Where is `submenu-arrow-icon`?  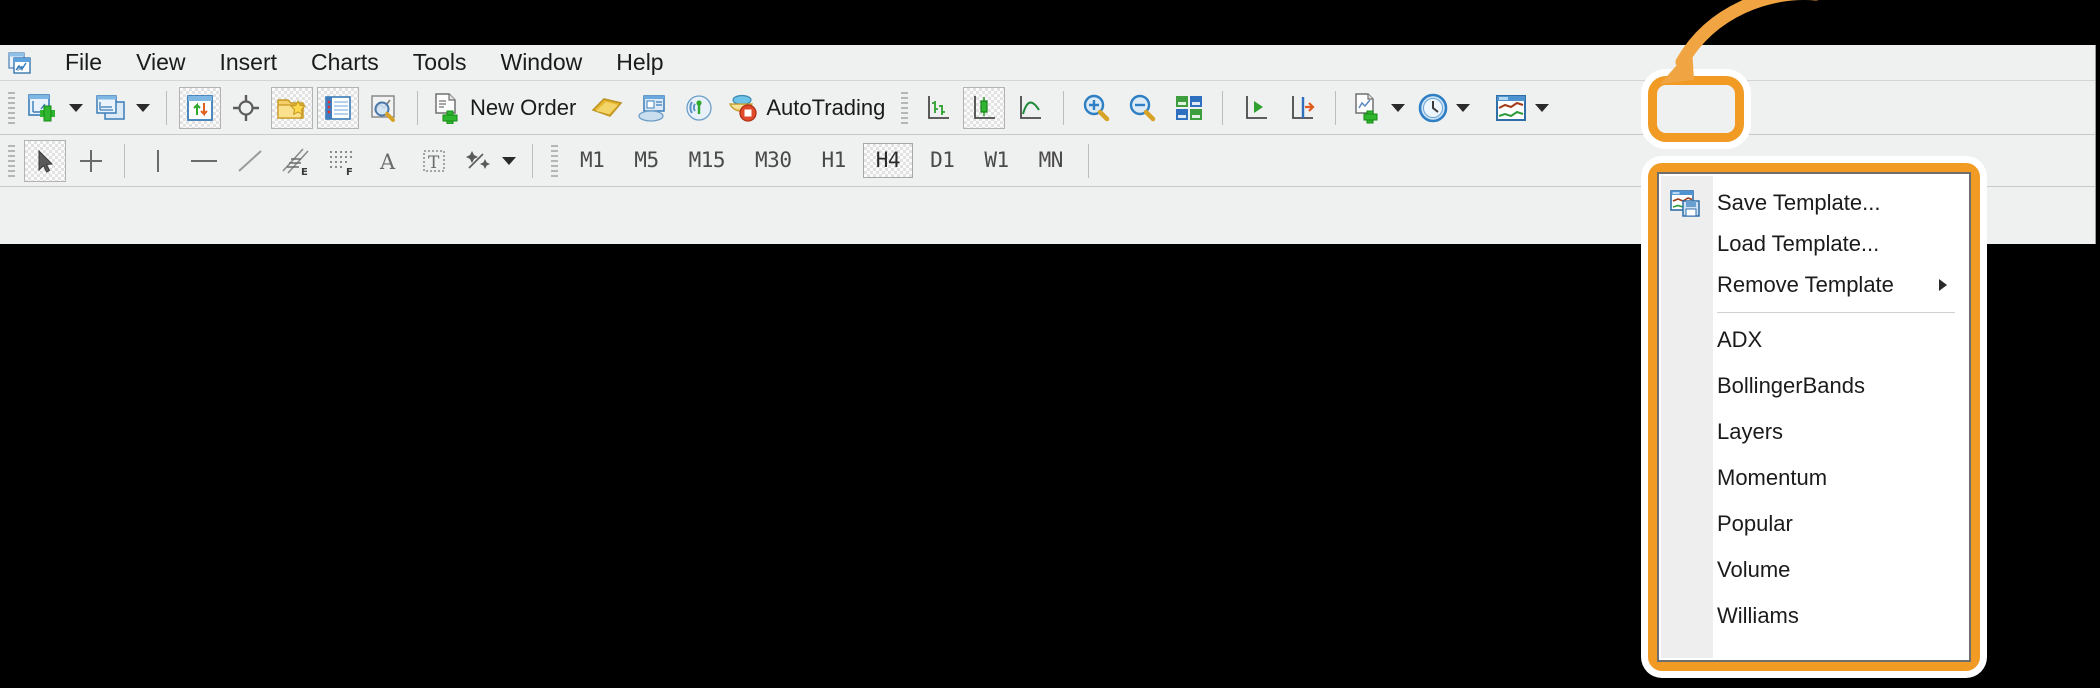
submenu-arrow-icon is located at coordinates (1943, 285).